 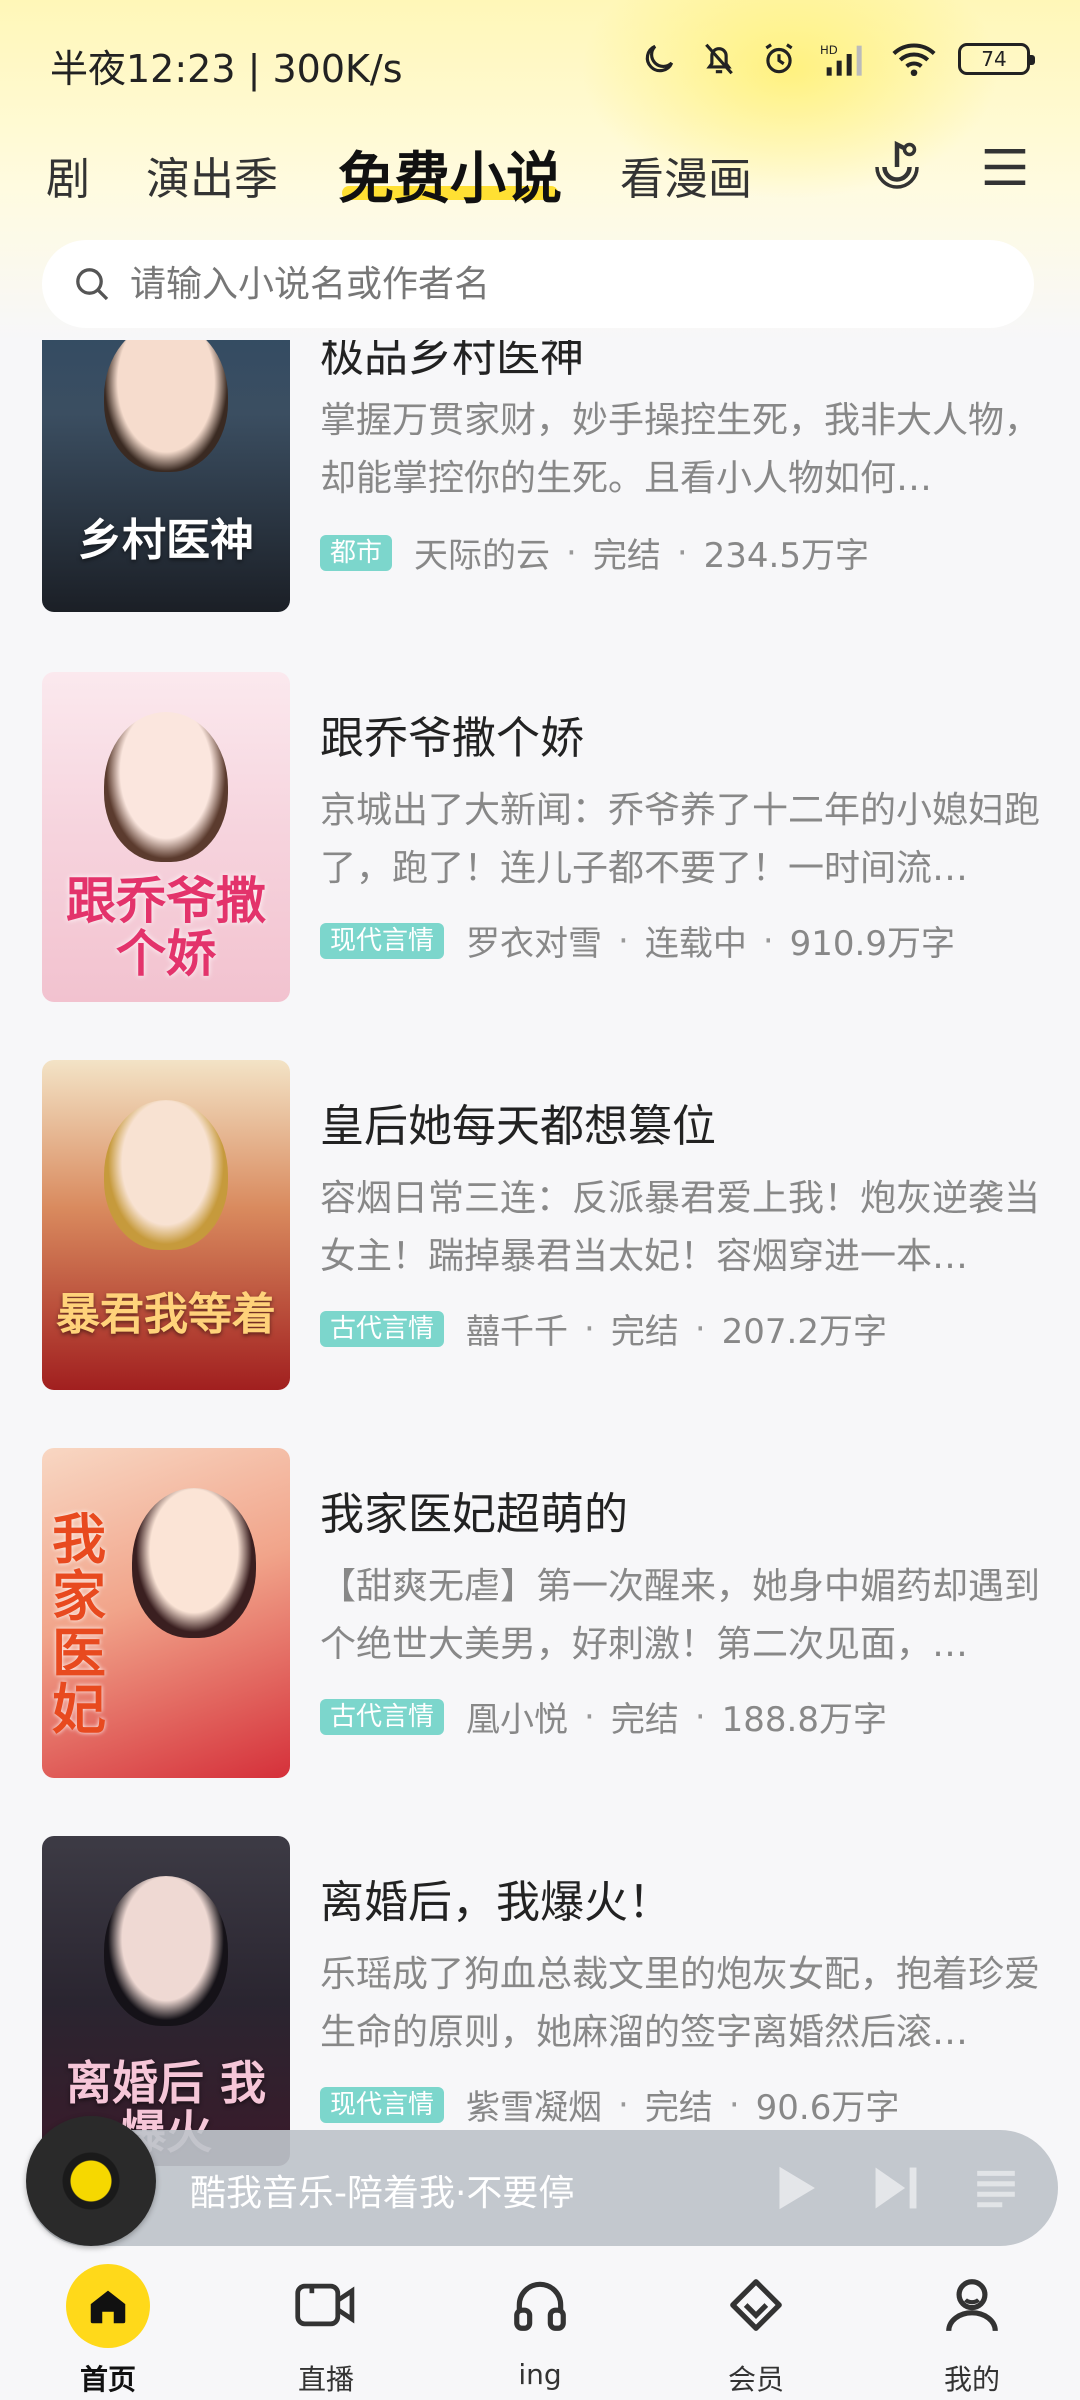 I want to click on nav-label: 我的, so click(x=971, y=2379).